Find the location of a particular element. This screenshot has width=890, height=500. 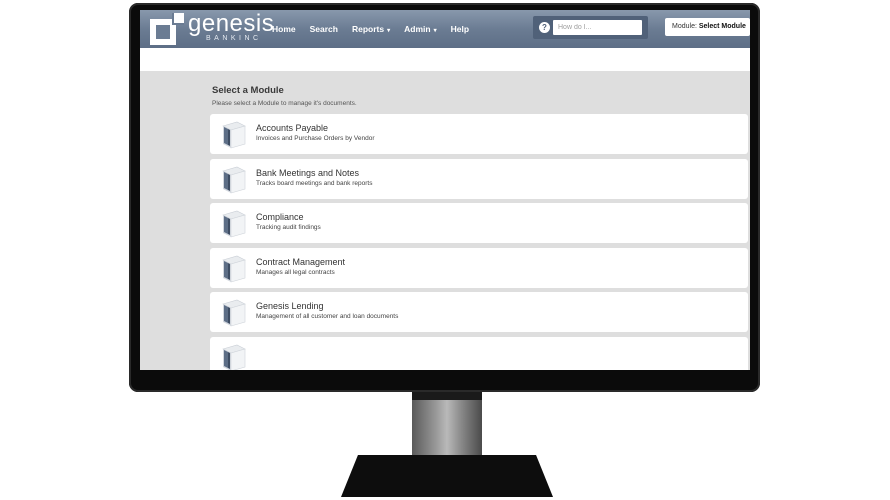

brand-tagline: BANKINC is located at coordinates (234, 38).